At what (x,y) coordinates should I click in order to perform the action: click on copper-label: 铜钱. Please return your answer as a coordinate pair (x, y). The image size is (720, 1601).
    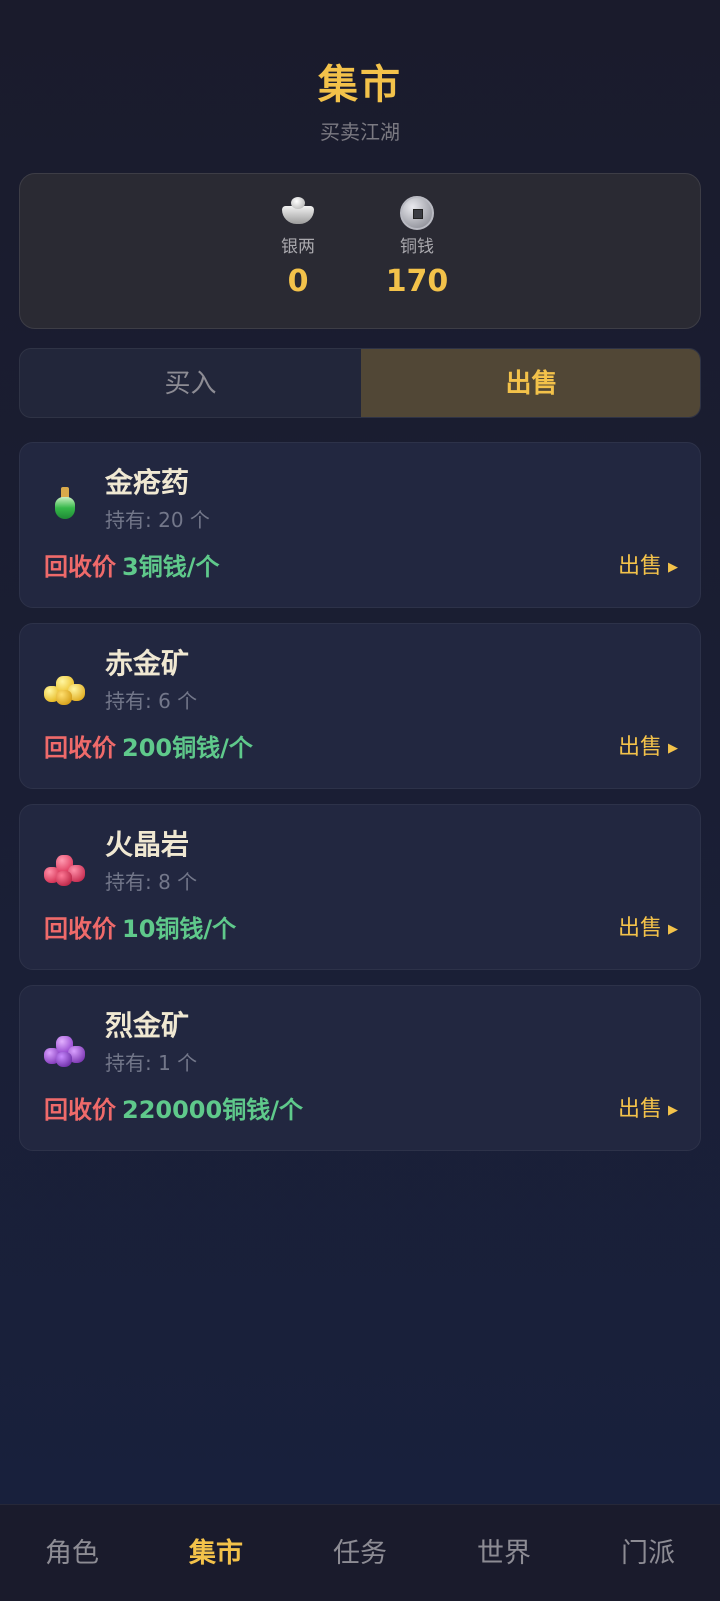
    Looking at the image, I should click on (417, 247).